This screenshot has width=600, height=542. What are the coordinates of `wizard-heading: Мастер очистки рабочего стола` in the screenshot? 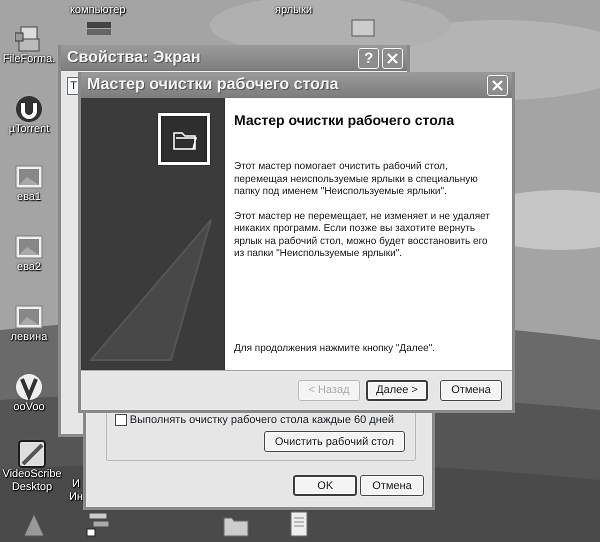 It's located at (345, 120).